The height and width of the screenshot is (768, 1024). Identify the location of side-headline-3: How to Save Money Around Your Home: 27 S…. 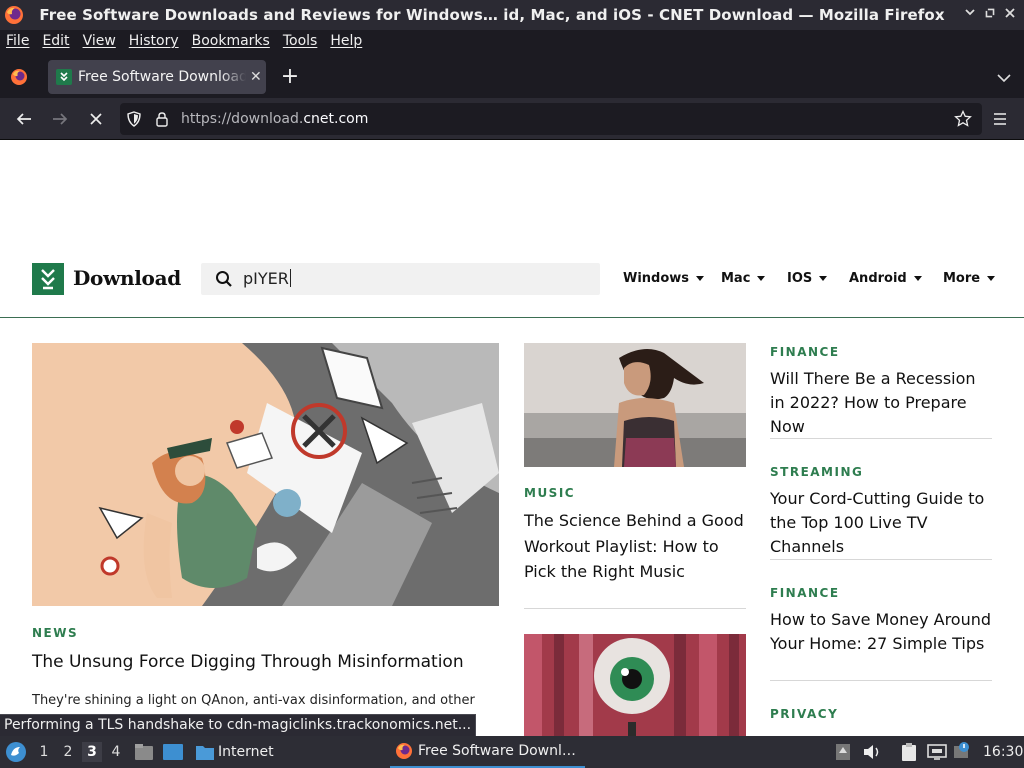
(881, 632).